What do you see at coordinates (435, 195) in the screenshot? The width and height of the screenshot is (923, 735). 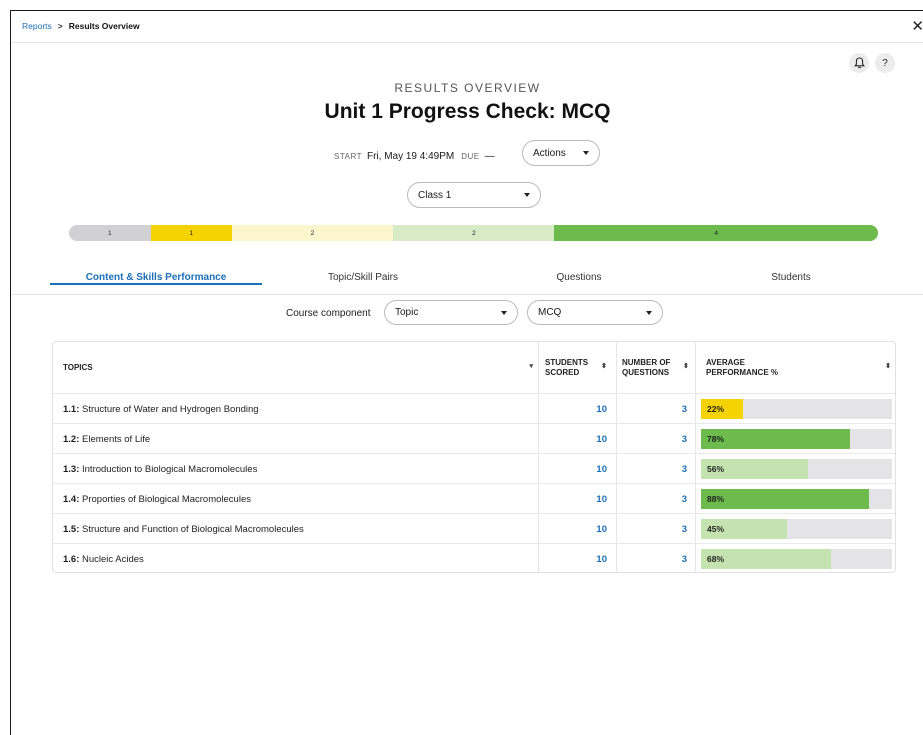 I see `class-select-value: Class 1` at bounding box center [435, 195].